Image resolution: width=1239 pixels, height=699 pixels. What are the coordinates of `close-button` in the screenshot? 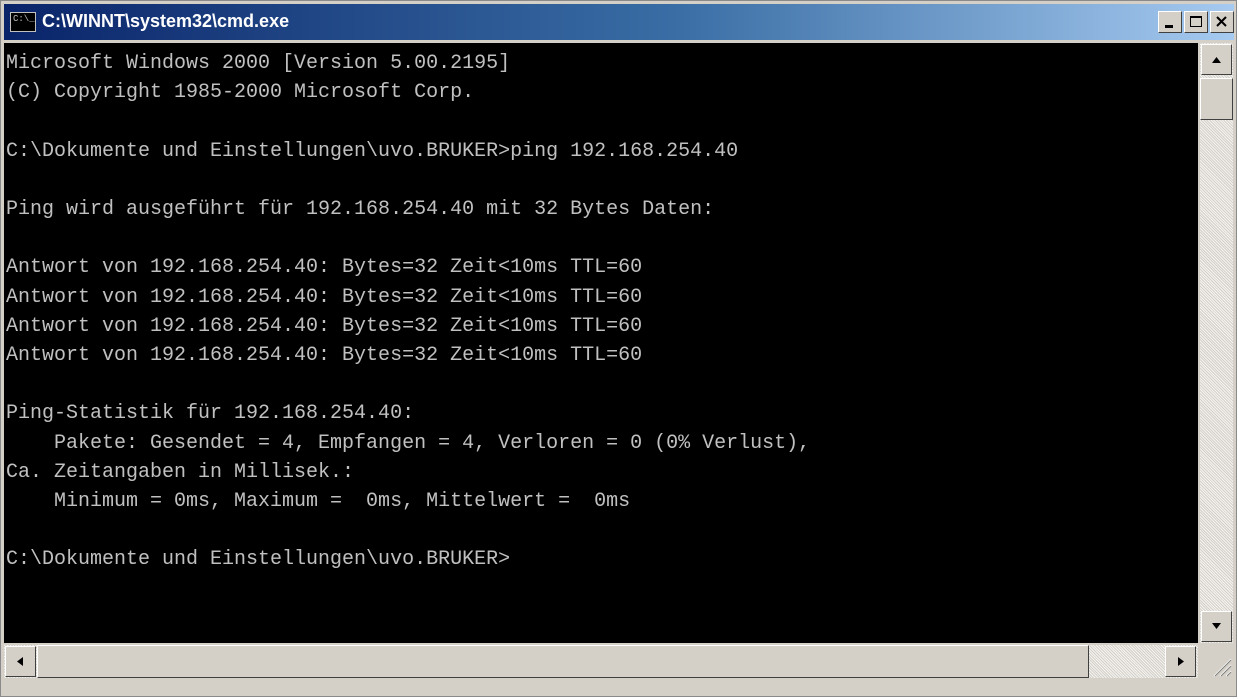 It's located at (1222, 22).